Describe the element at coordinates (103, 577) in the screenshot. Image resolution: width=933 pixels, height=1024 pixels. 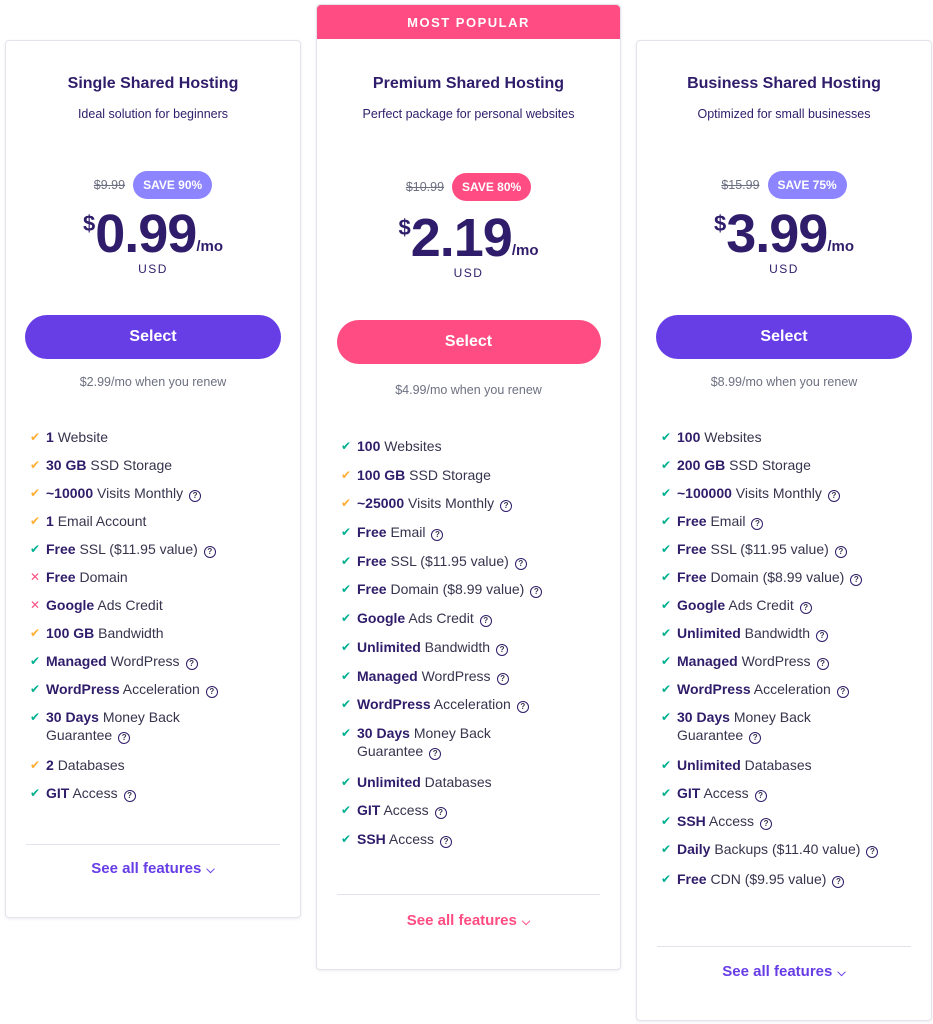
I see `feature-text: Domain` at that location.